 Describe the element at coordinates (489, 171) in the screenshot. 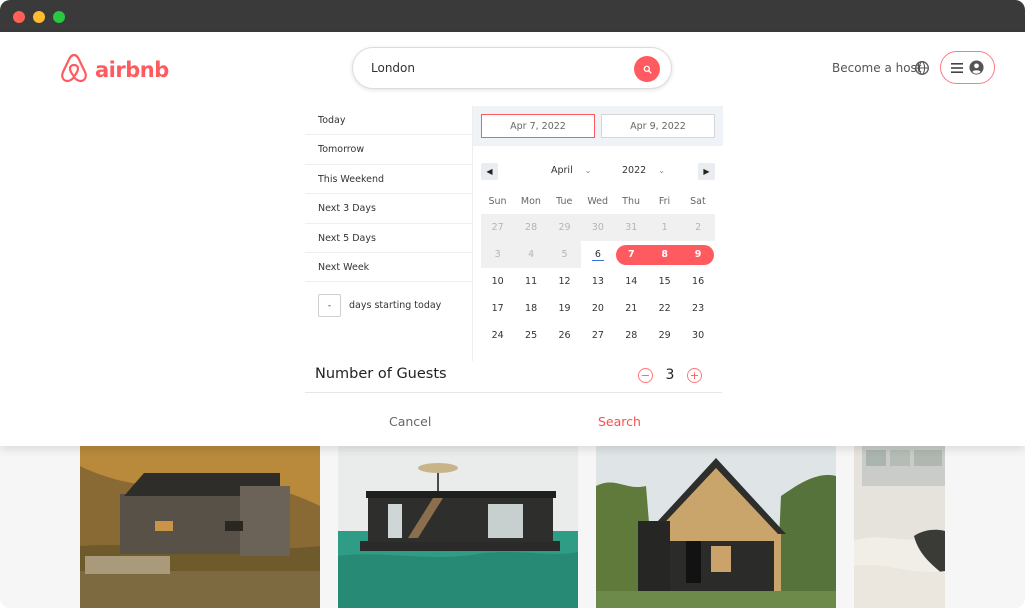

I see `previous-month-button: ◀` at that location.